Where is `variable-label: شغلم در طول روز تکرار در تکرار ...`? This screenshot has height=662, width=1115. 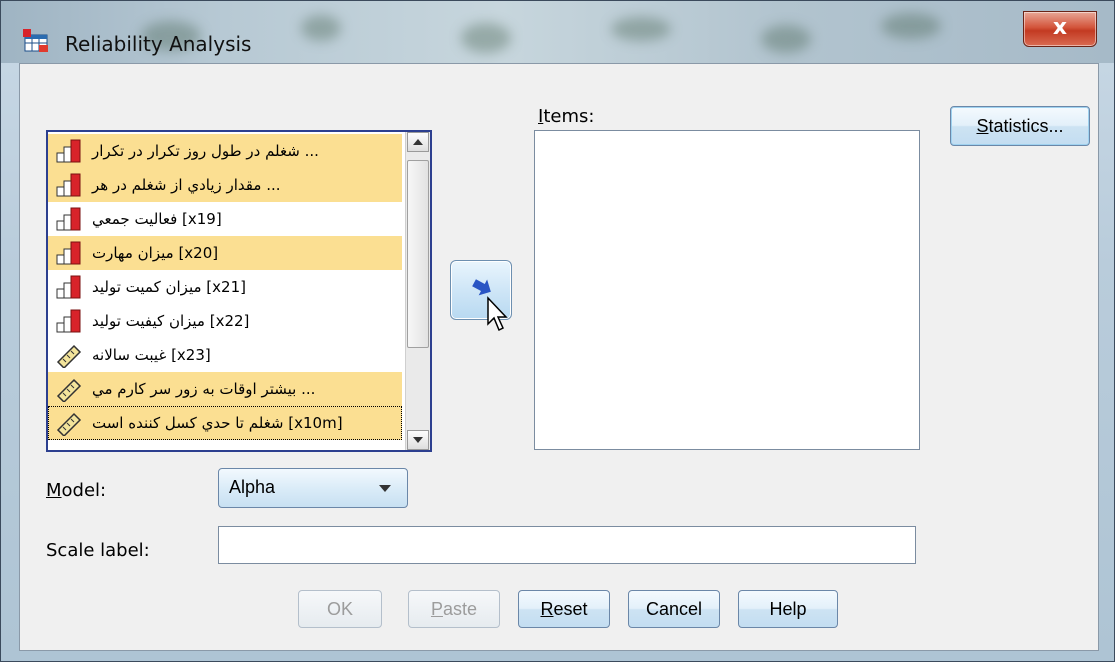 variable-label: شغلم در طول روز تکرار در تکرار ... is located at coordinates (205, 151).